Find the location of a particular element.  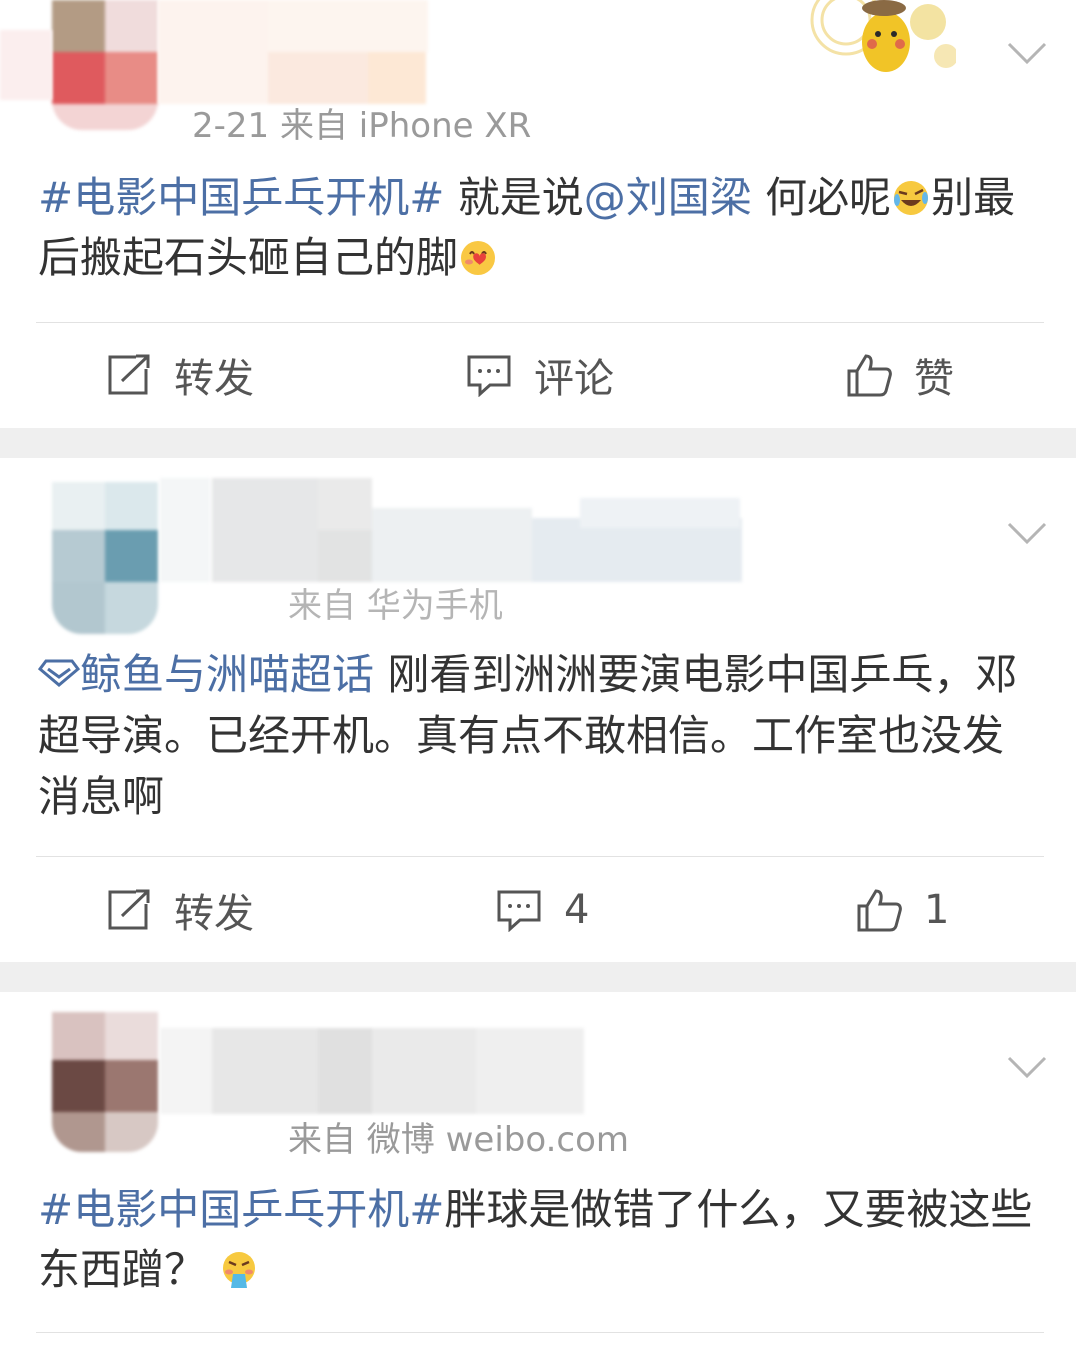

action-bar: 转发 评论 赞 is located at coordinates (538, 375).